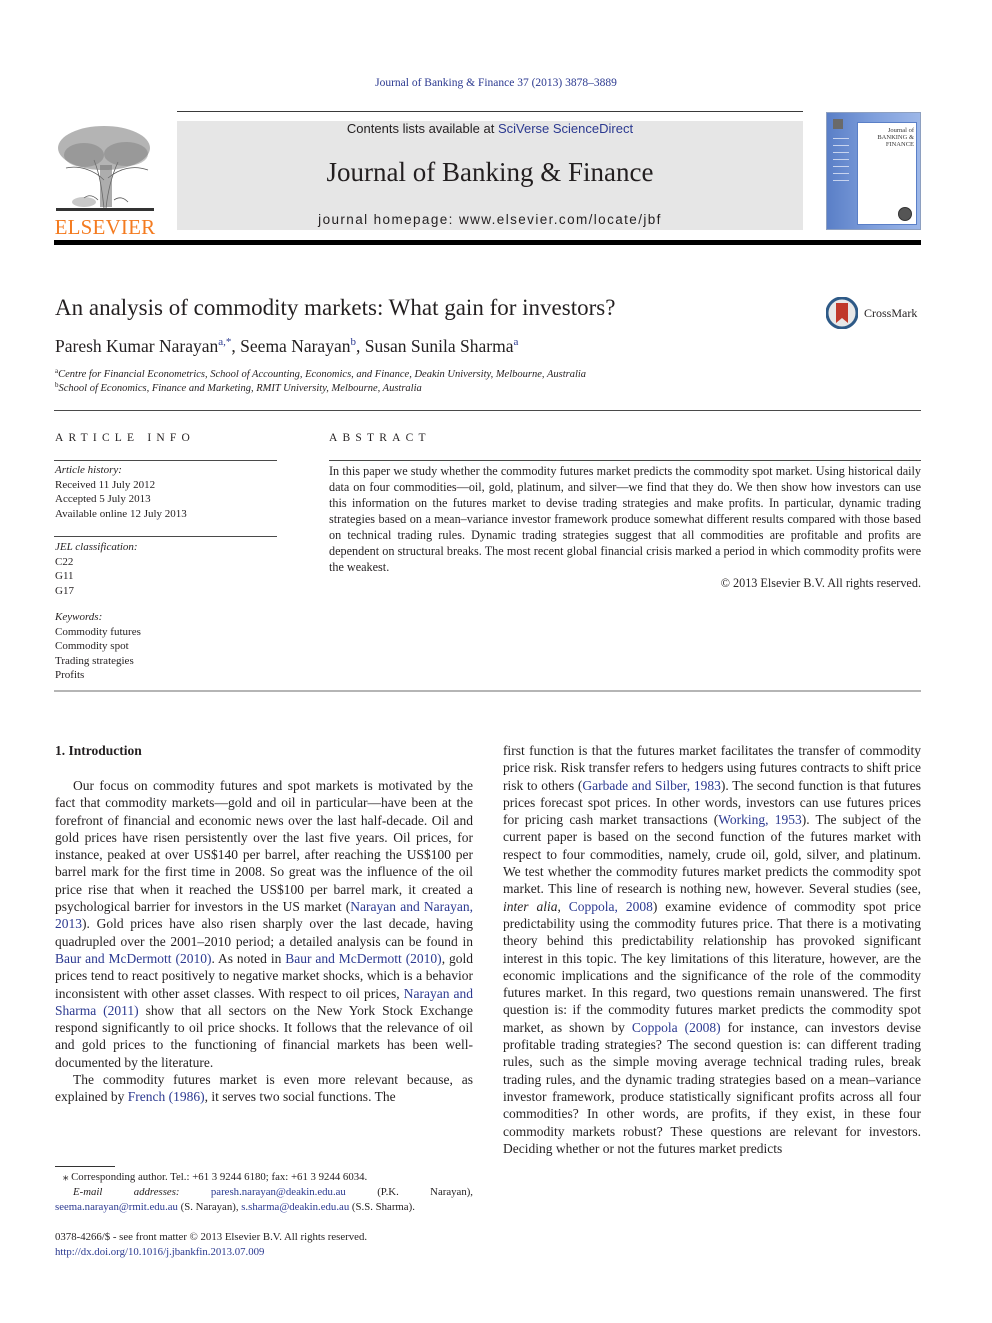 The width and height of the screenshot is (992, 1323). I want to click on cover-seal-icon, so click(905, 214).